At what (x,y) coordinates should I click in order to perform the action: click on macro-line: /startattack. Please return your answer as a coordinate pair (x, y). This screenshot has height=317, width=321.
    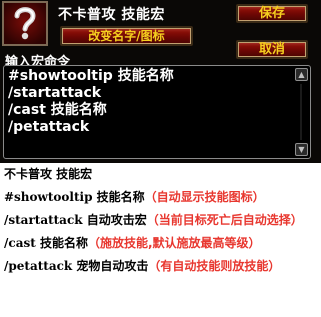
    Looking at the image, I should click on (55, 93).